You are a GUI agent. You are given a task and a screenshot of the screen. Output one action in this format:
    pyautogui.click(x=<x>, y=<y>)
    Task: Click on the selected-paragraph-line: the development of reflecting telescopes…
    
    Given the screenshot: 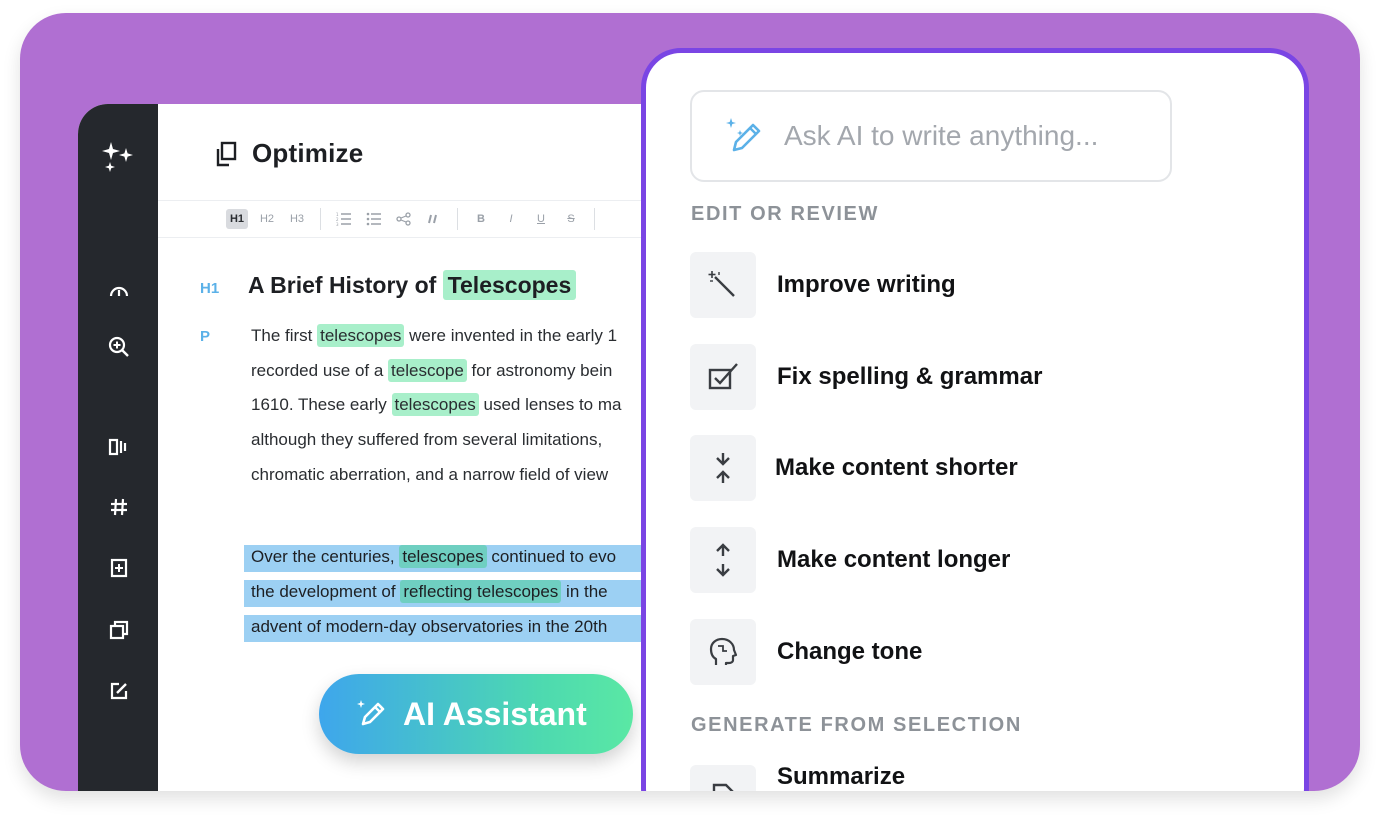 What is the action you would take?
    pyautogui.click(x=429, y=591)
    